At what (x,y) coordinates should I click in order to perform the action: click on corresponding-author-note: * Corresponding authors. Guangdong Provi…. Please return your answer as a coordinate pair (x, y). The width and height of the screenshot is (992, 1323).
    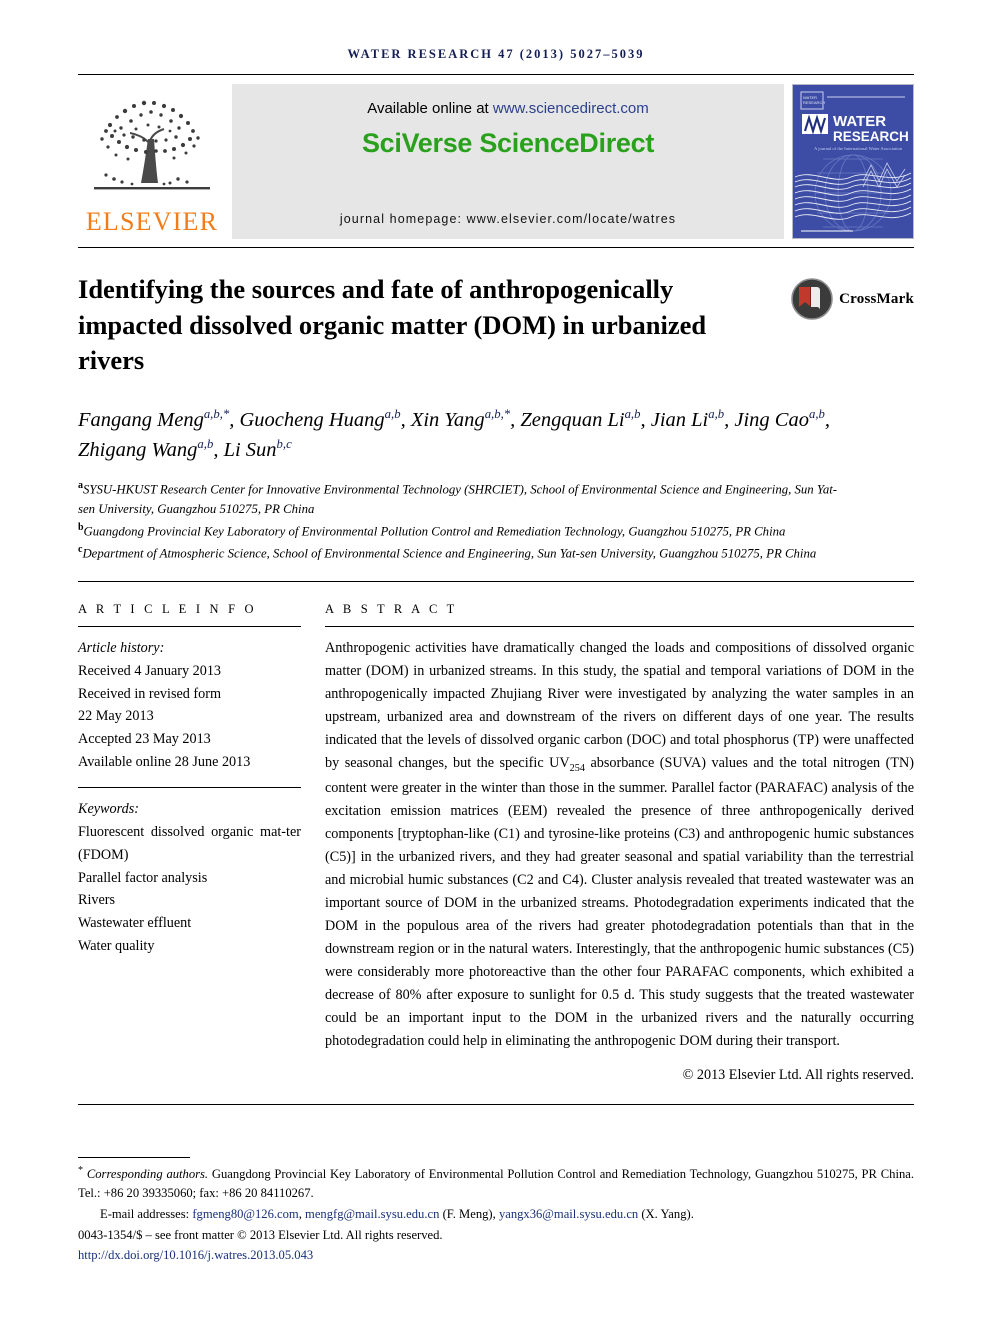
    Looking at the image, I should click on (496, 1183).